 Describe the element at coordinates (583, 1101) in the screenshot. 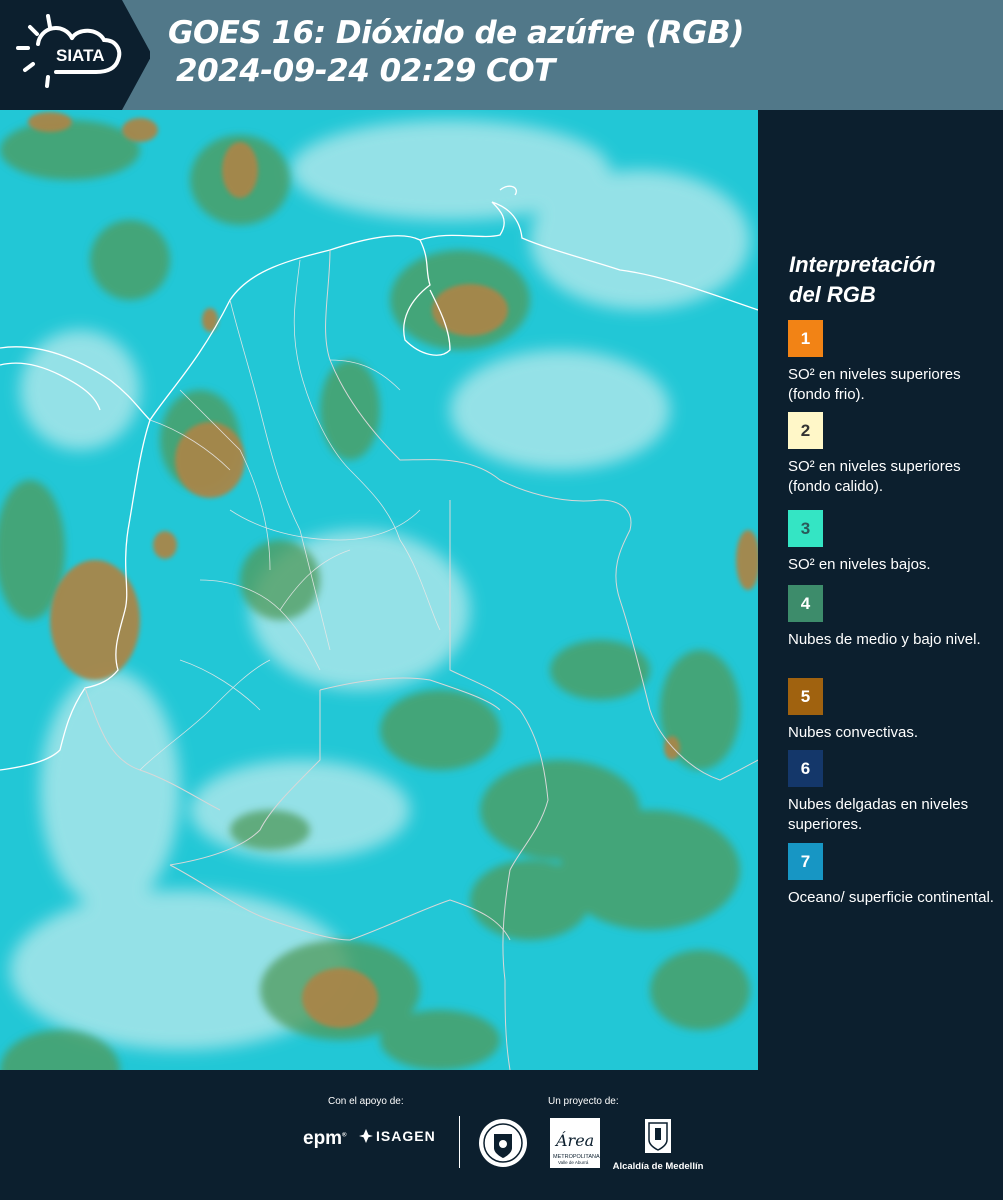

I see `project-label: Un proyecto de:` at that location.